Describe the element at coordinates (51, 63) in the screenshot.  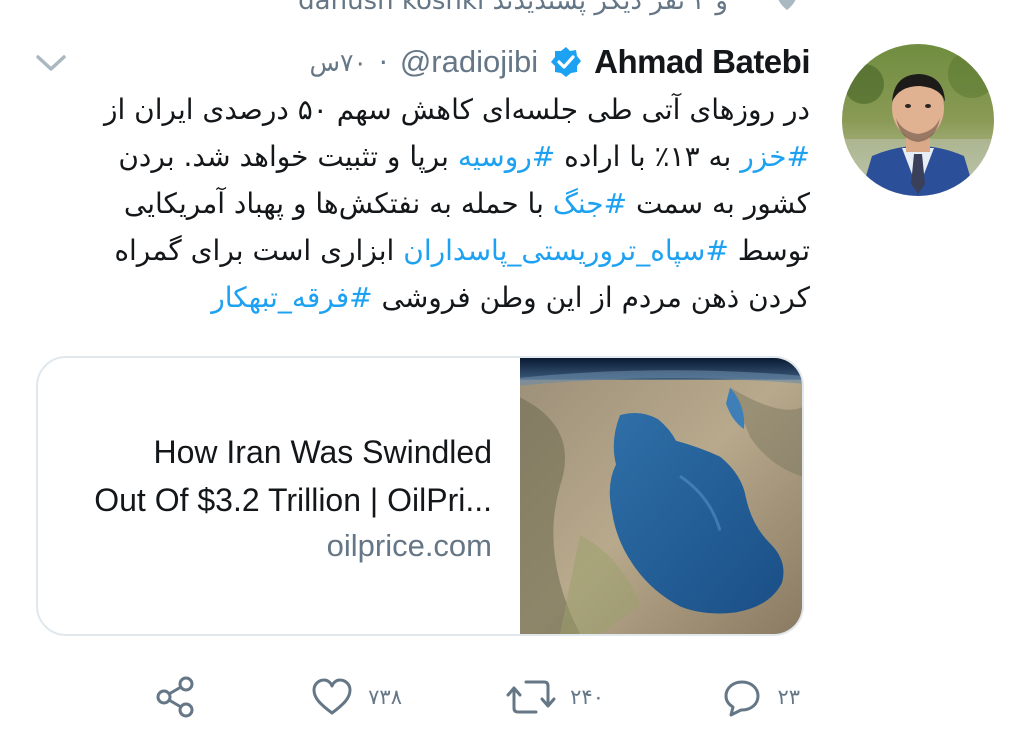
I see `caret-down-icon` at that location.